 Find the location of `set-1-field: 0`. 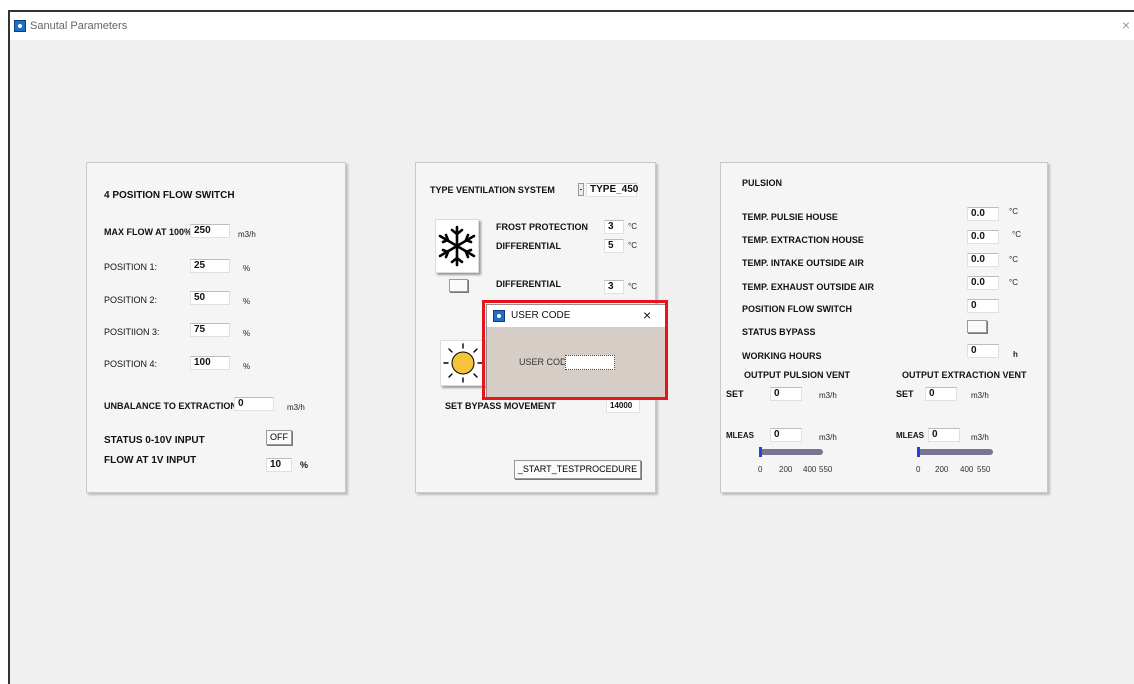

set-1-field: 0 is located at coordinates (786, 394).